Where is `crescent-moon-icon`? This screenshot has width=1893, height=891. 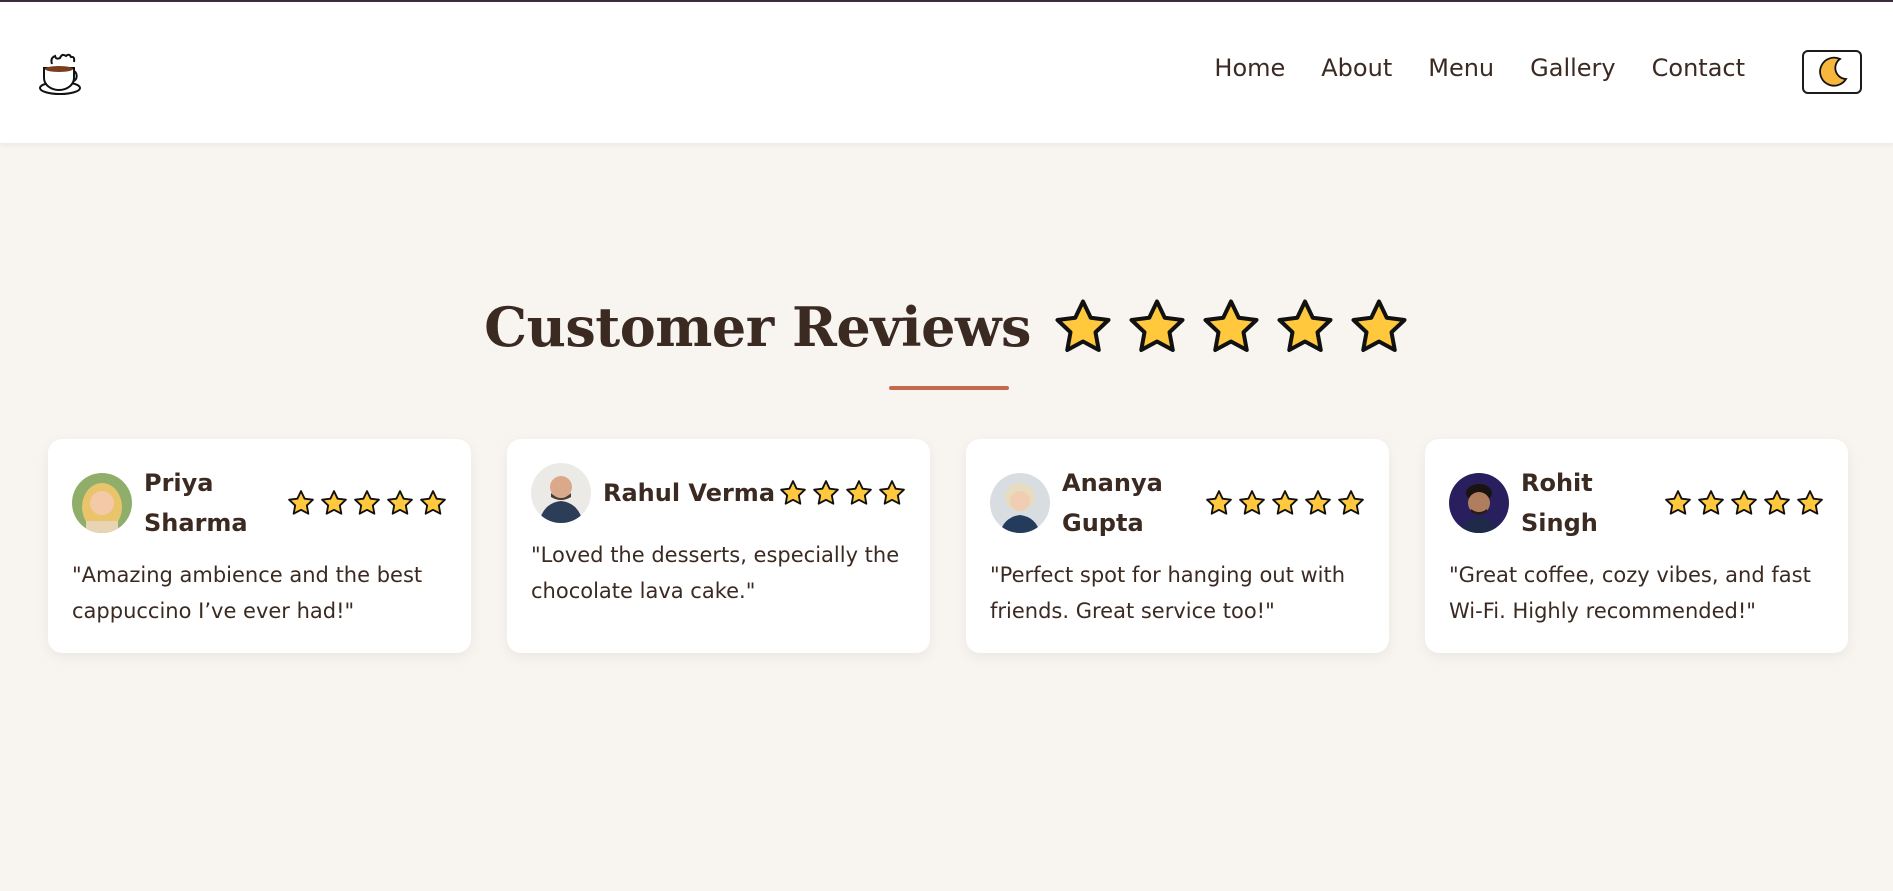 crescent-moon-icon is located at coordinates (1833, 71).